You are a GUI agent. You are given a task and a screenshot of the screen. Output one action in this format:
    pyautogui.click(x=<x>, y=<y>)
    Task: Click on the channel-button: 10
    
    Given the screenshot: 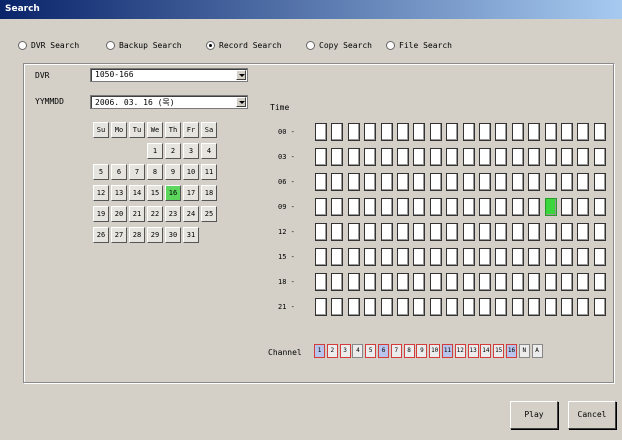 What is the action you would take?
    pyautogui.click(x=435, y=351)
    